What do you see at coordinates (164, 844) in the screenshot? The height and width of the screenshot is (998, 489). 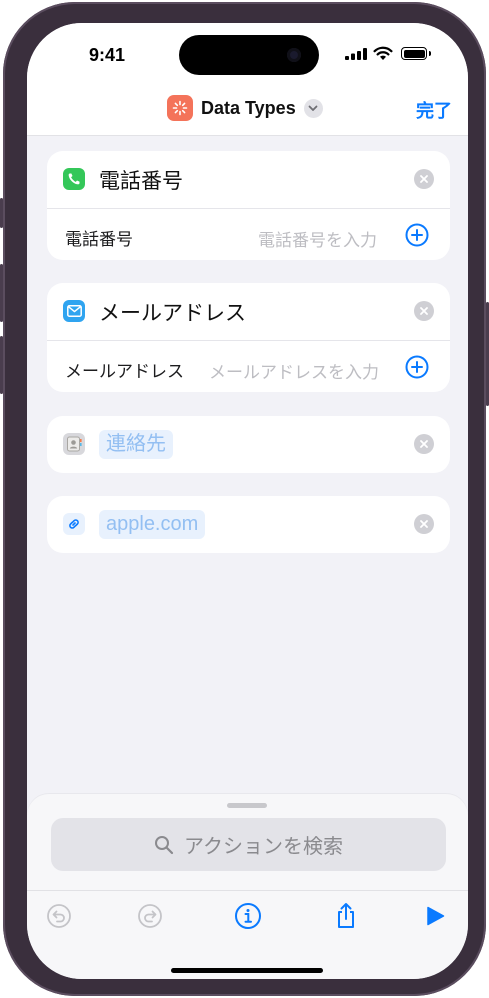 I see `search-icon` at bounding box center [164, 844].